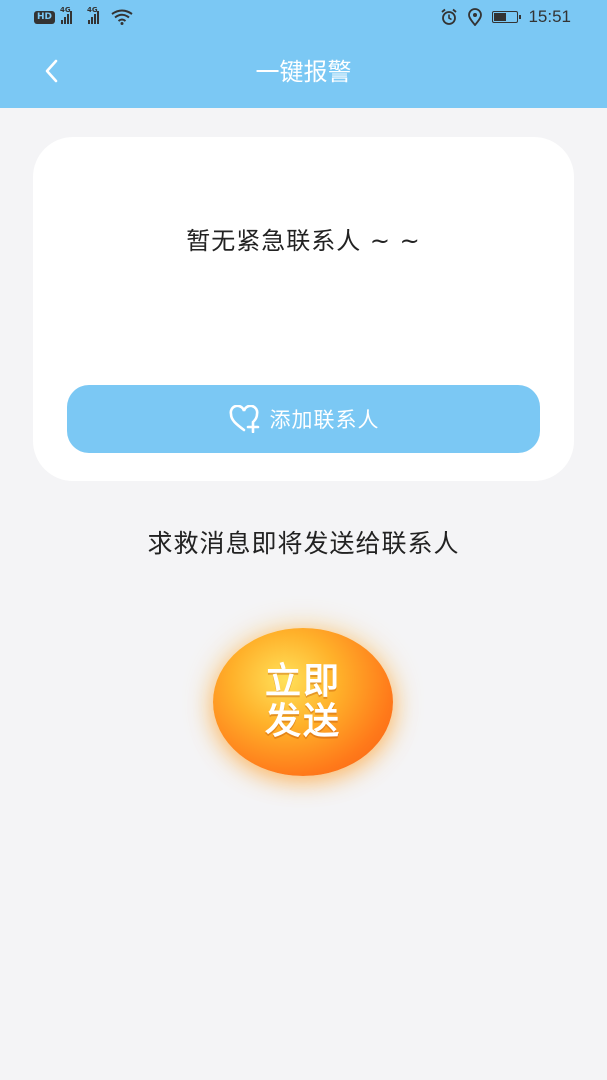 The image size is (607, 1080). Describe the element at coordinates (303, 18) in the screenshot. I see `status-bar: HD 4G 4G 15:51` at that location.